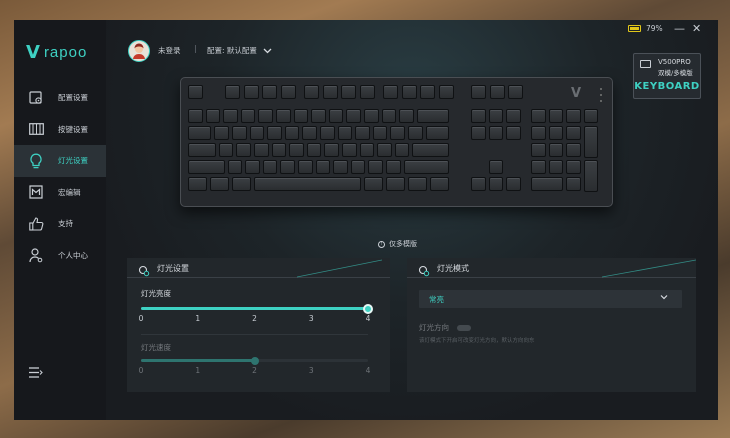  I want to click on logo-mark-icon: V, so click(33, 52).